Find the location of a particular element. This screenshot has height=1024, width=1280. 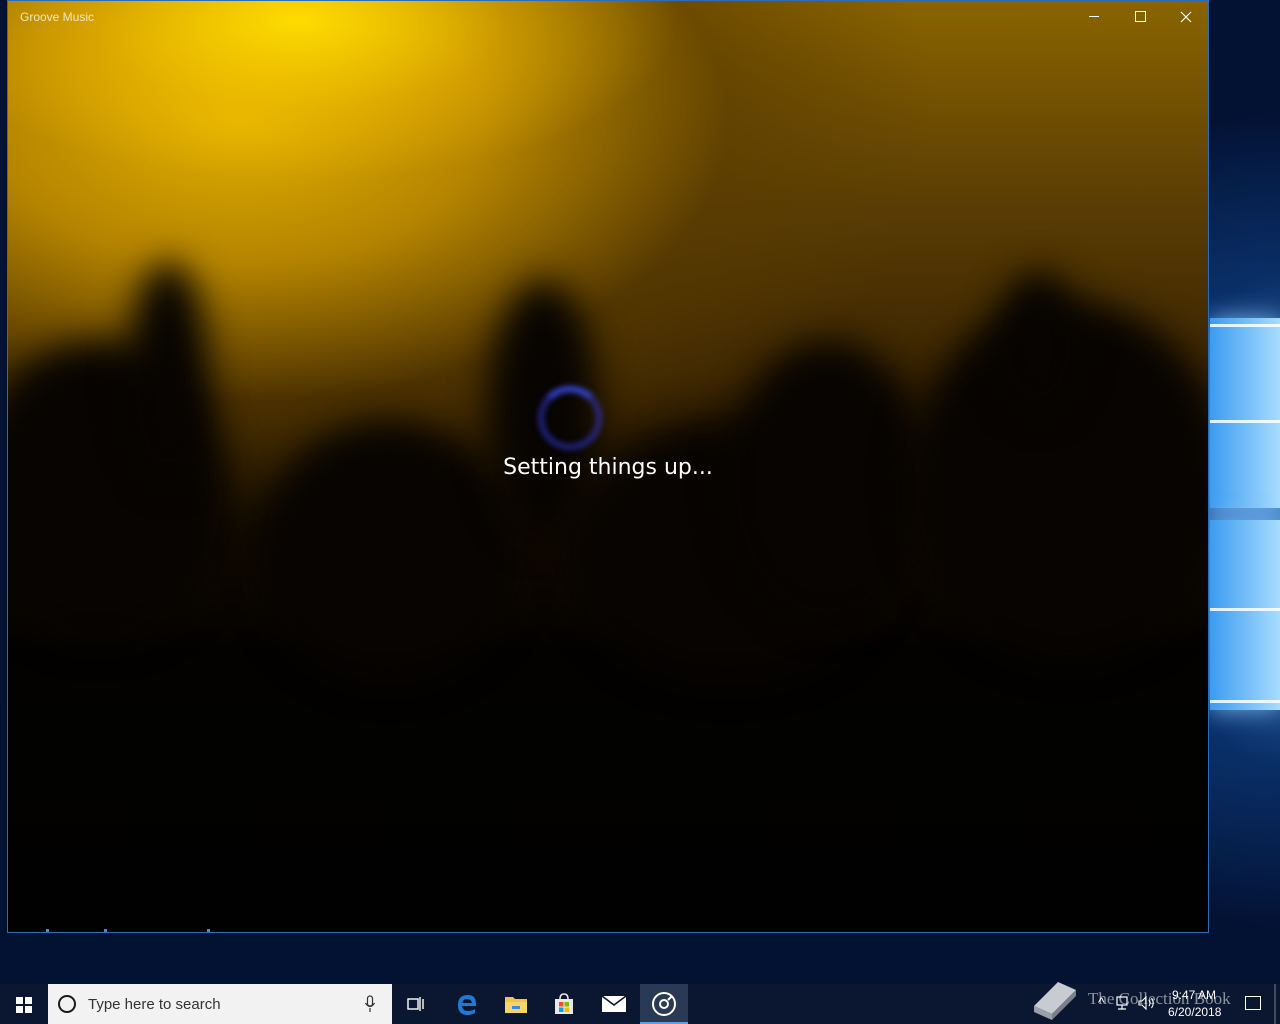

mail-icon is located at coordinates (614, 1003).